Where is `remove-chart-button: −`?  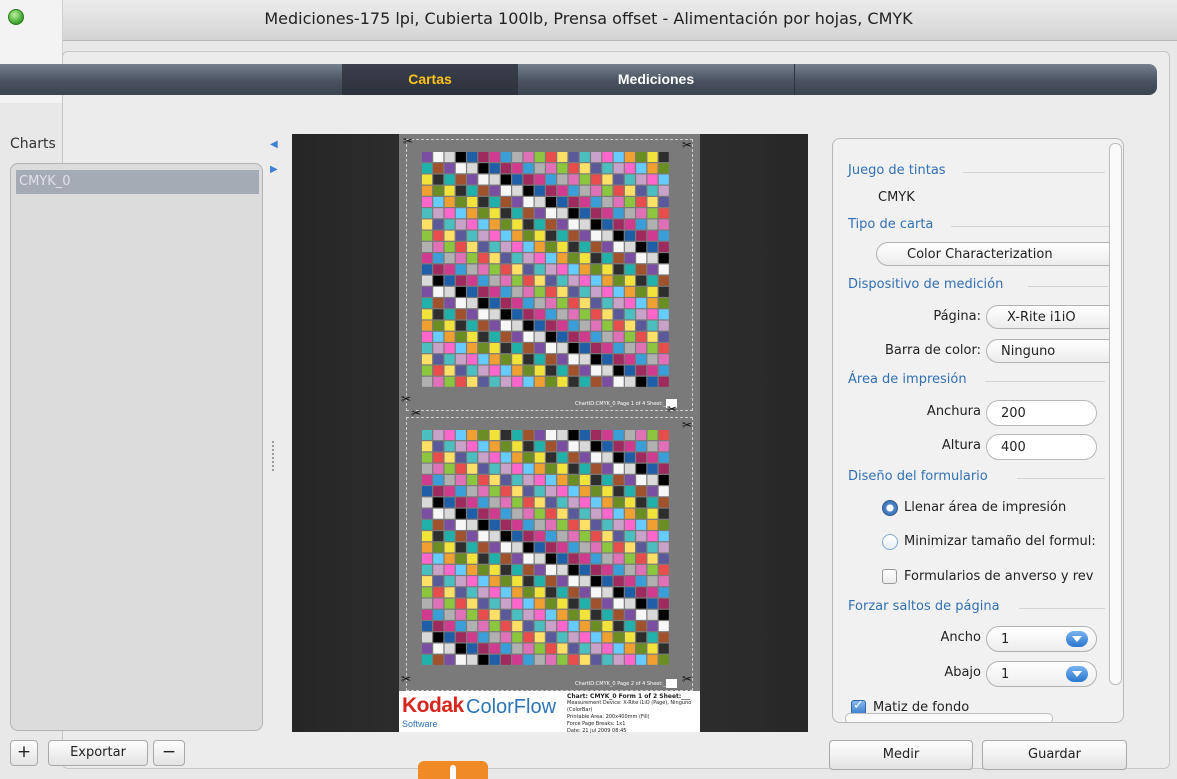
remove-chart-button: − is located at coordinates (169, 753).